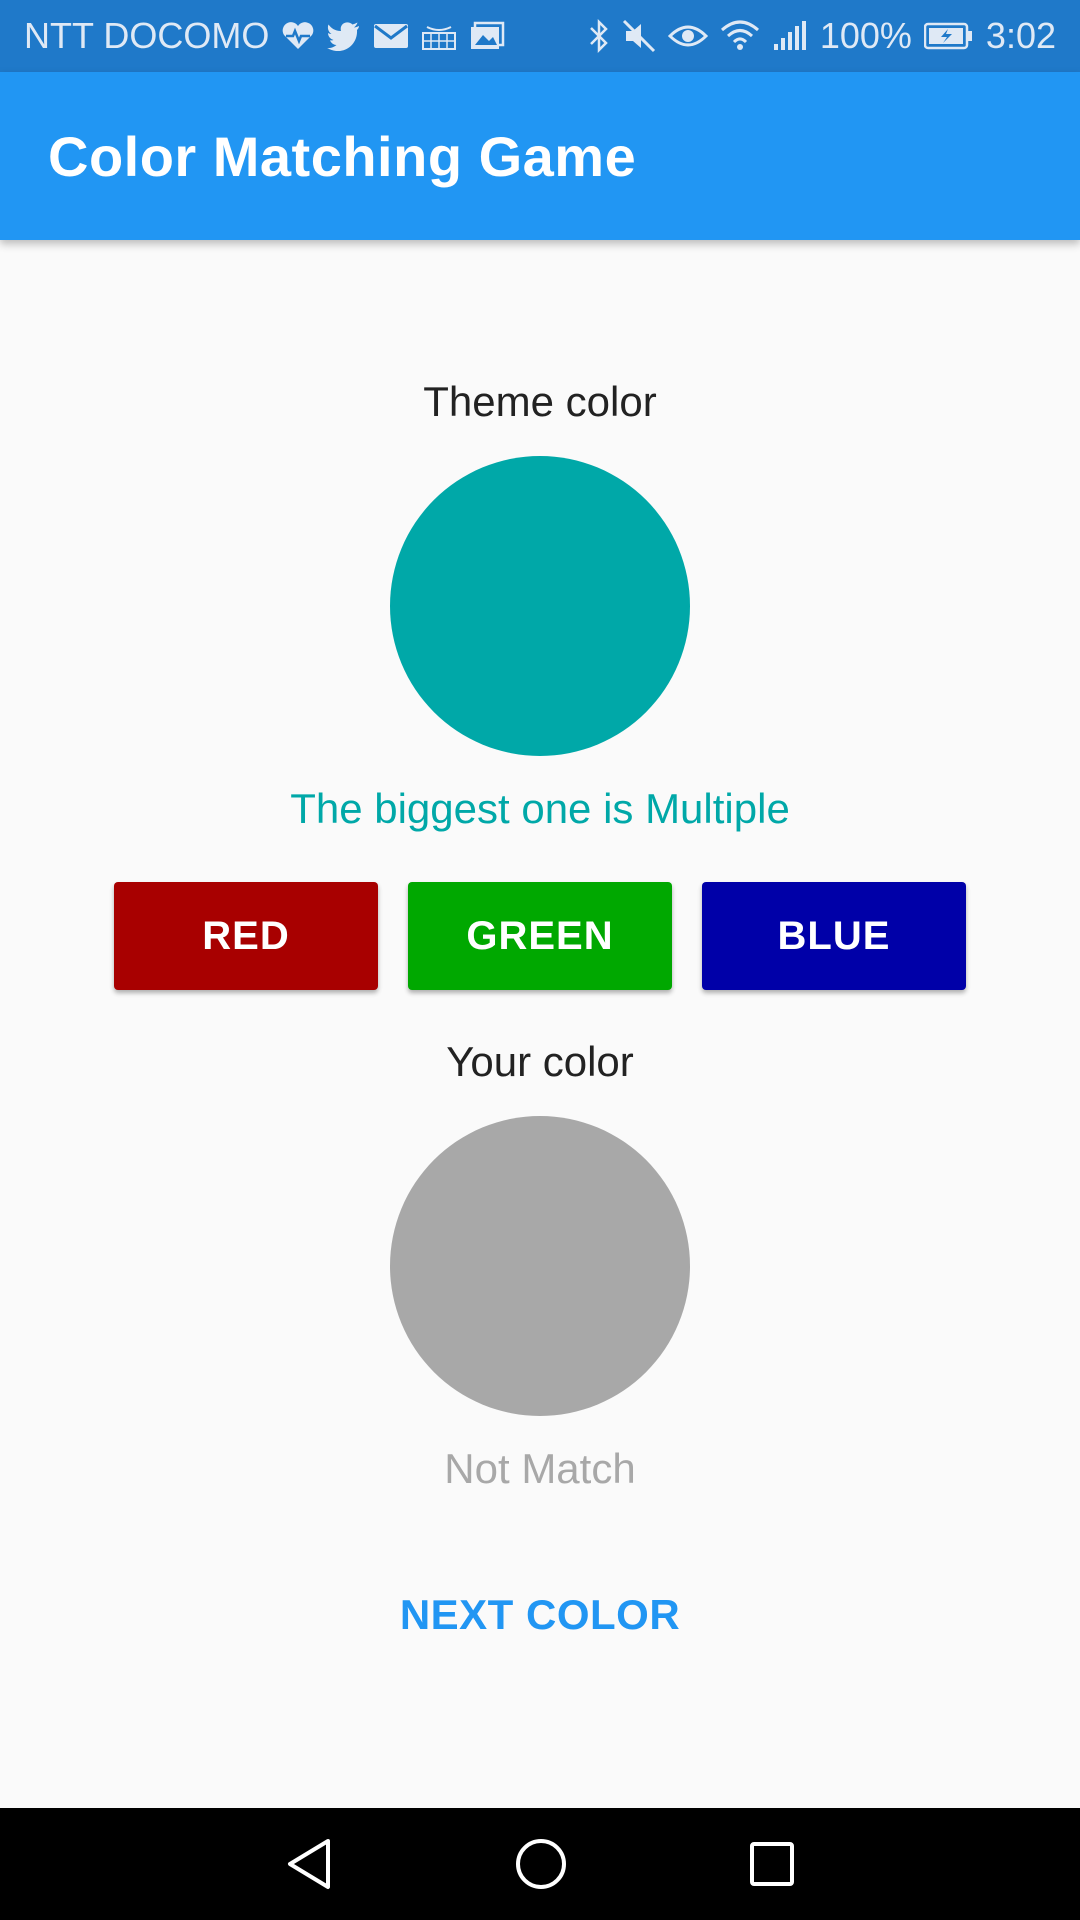  Describe the element at coordinates (599, 36) in the screenshot. I see `bluetooth-icon` at that location.